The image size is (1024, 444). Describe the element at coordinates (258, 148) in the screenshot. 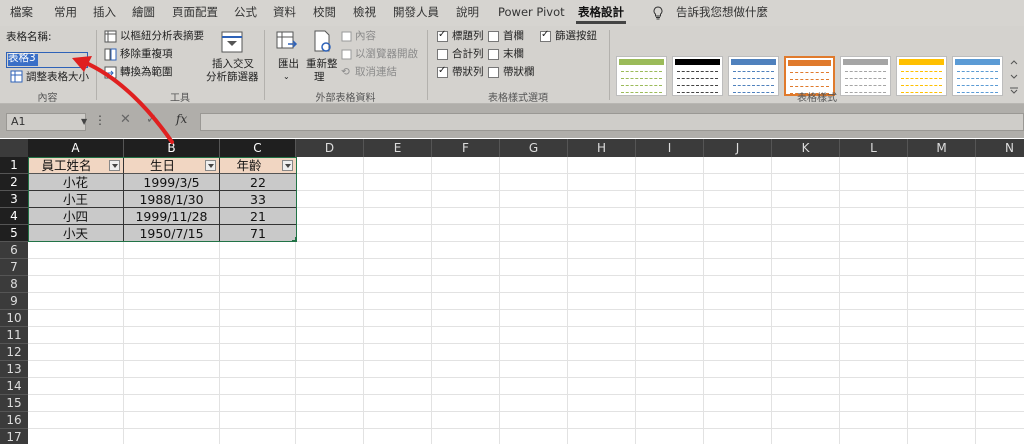

I see `column-header-c: C` at that location.